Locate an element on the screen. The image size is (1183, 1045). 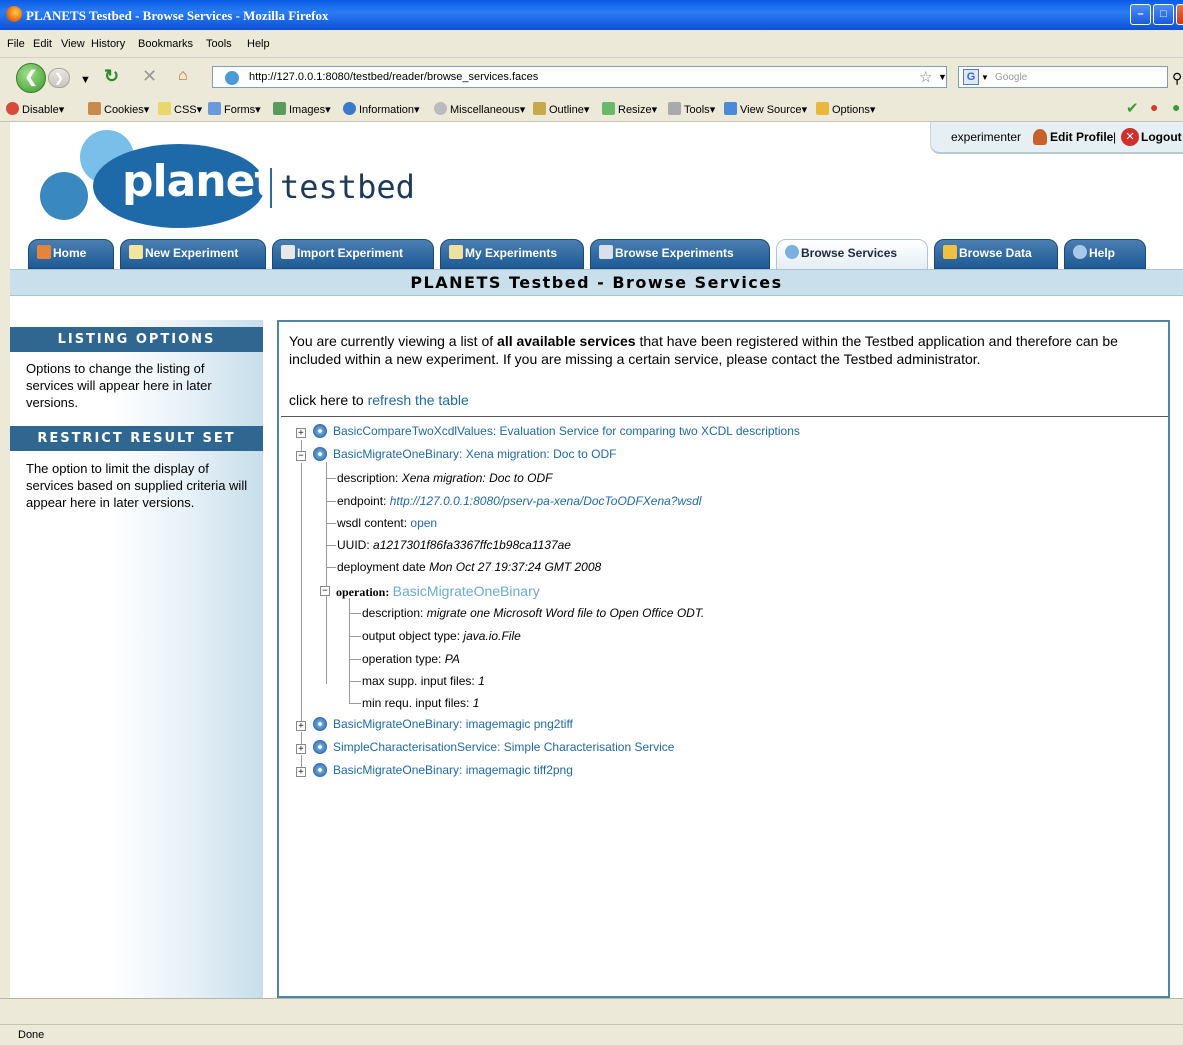
back-button: ❮ is located at coordinates (31, 78).